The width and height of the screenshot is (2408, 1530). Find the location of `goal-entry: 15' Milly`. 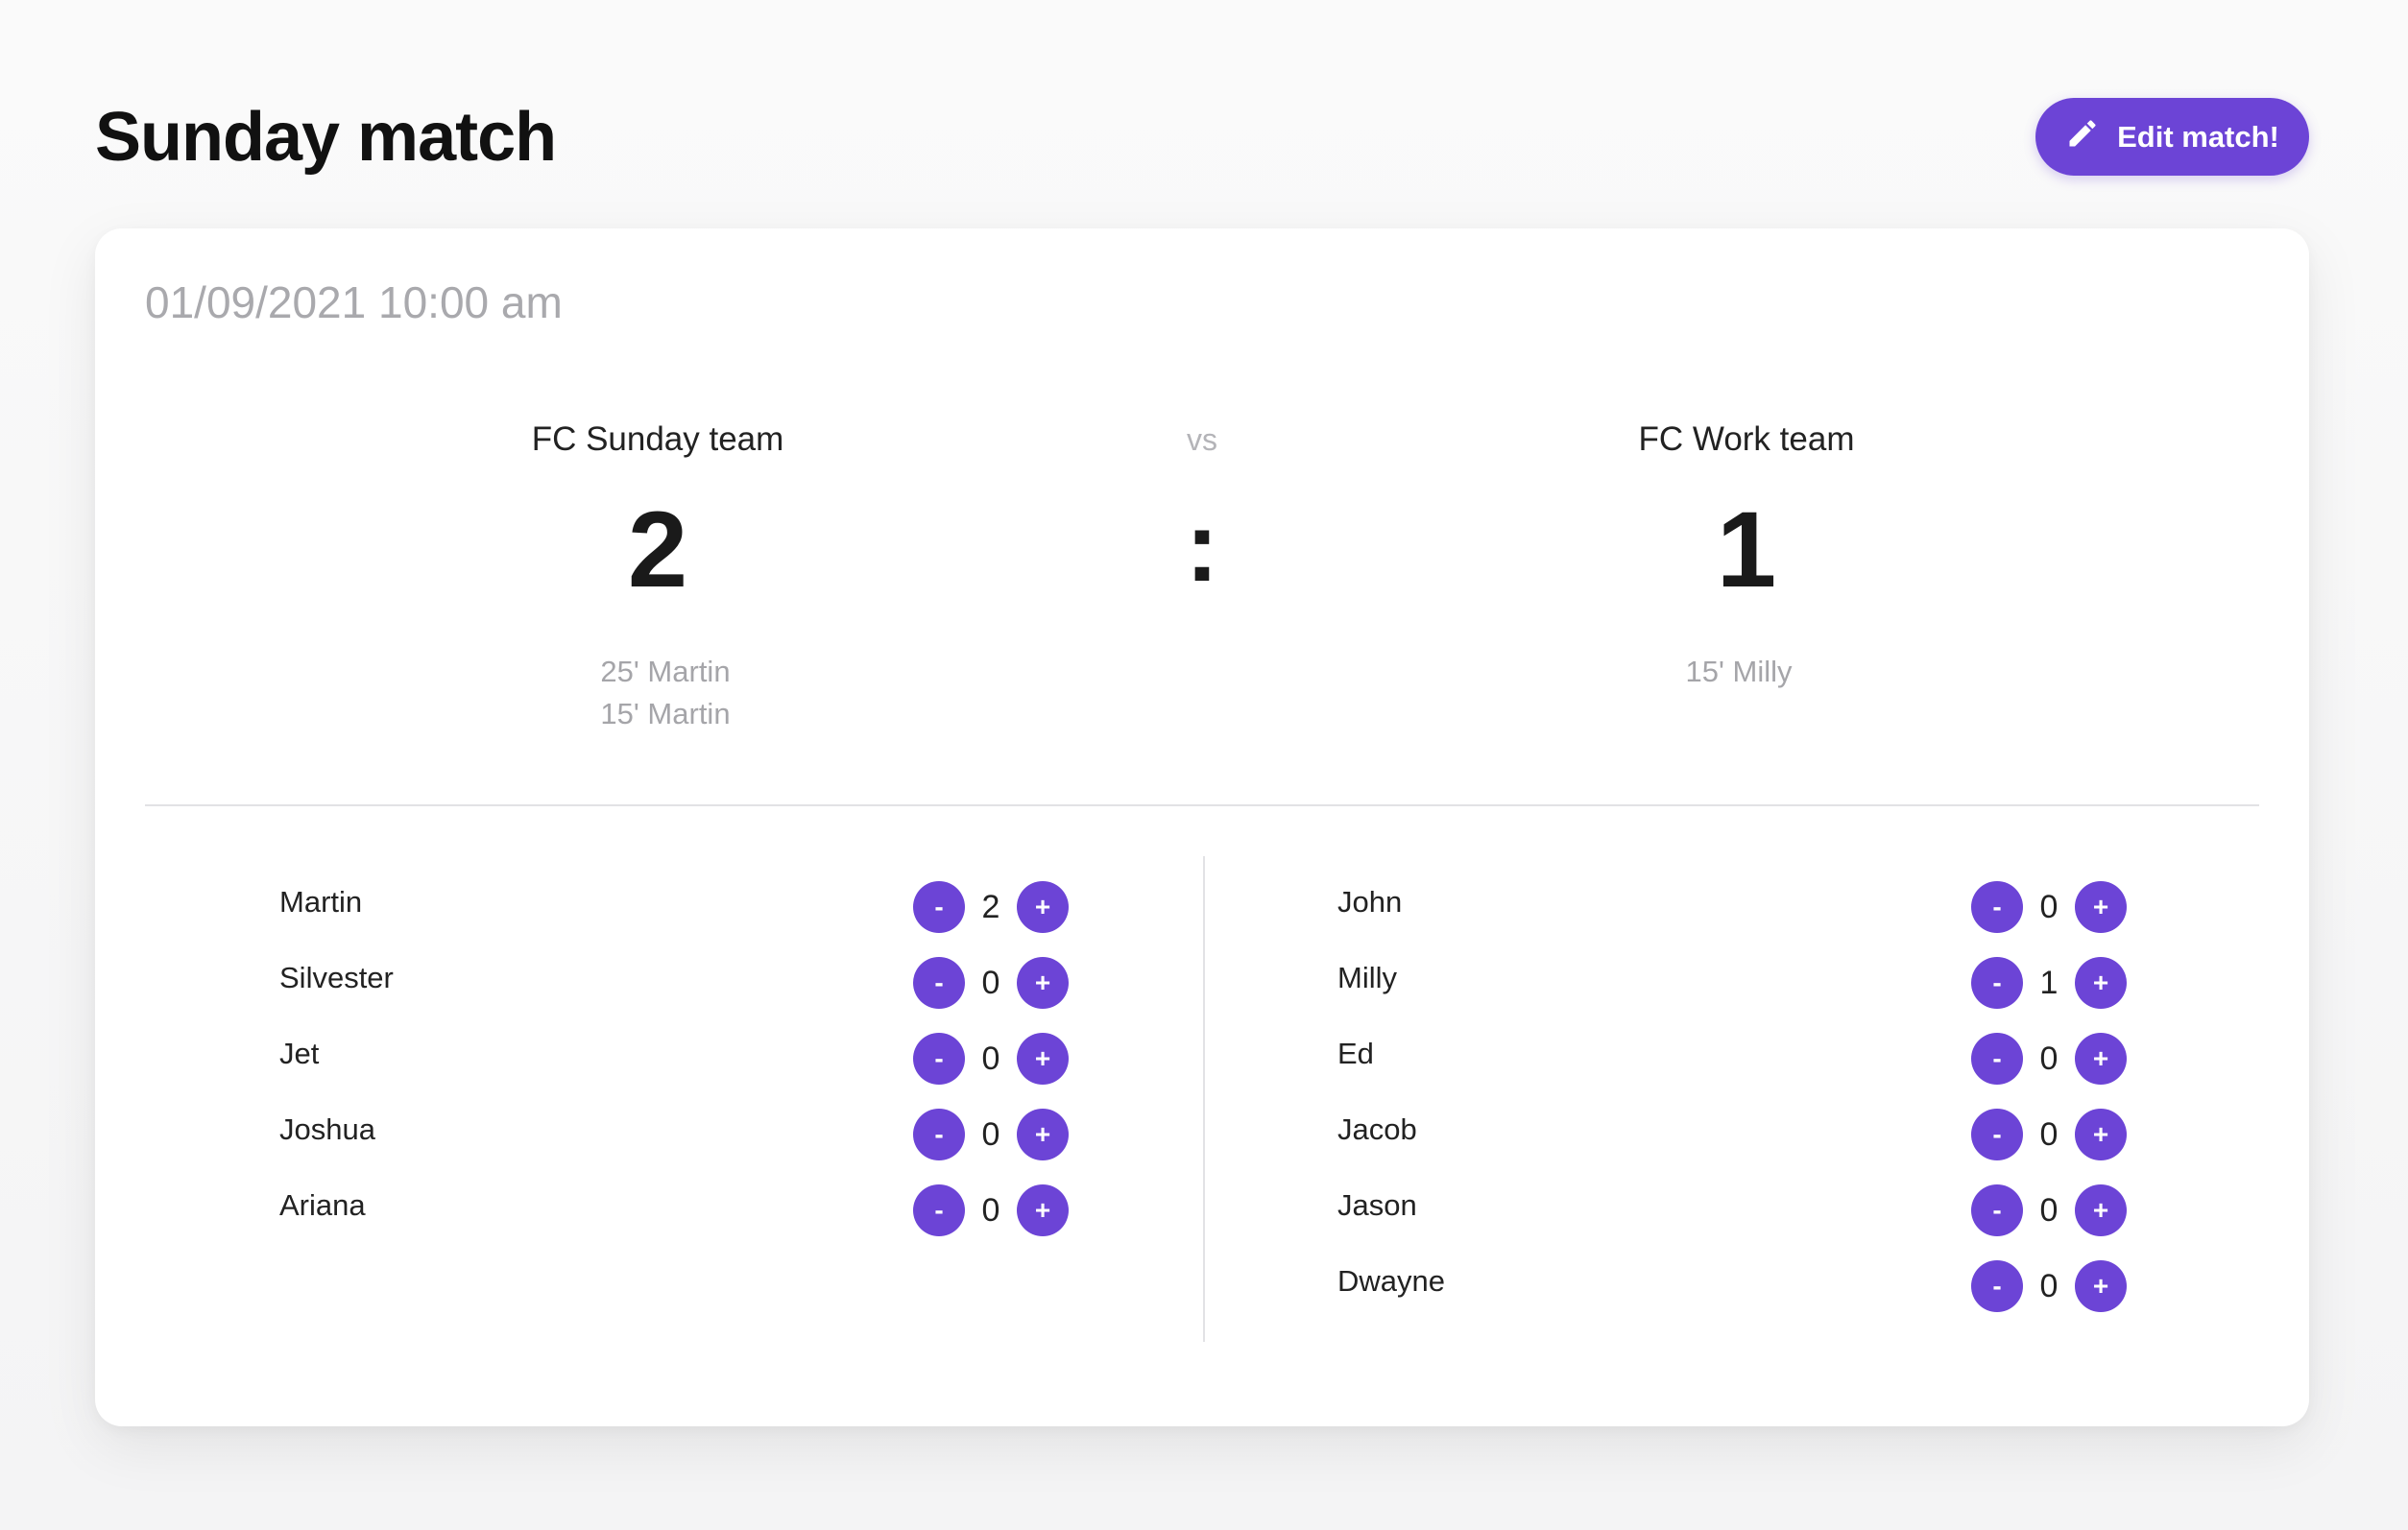

goal-entry: 15' Milly is located at coordinates (1739, 672).